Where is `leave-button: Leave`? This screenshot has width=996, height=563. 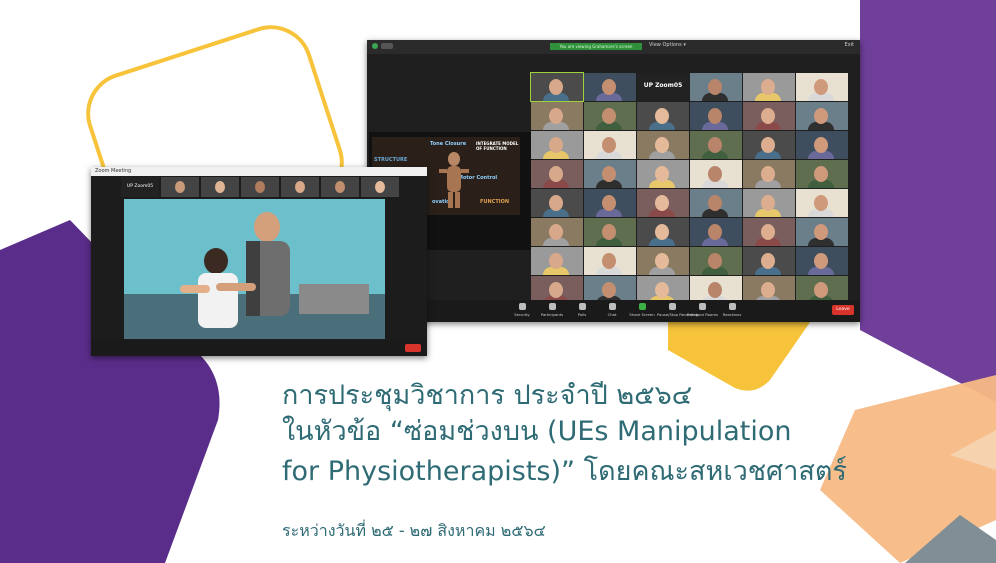 leave-button: Leave is located at coordinates (843, 310).